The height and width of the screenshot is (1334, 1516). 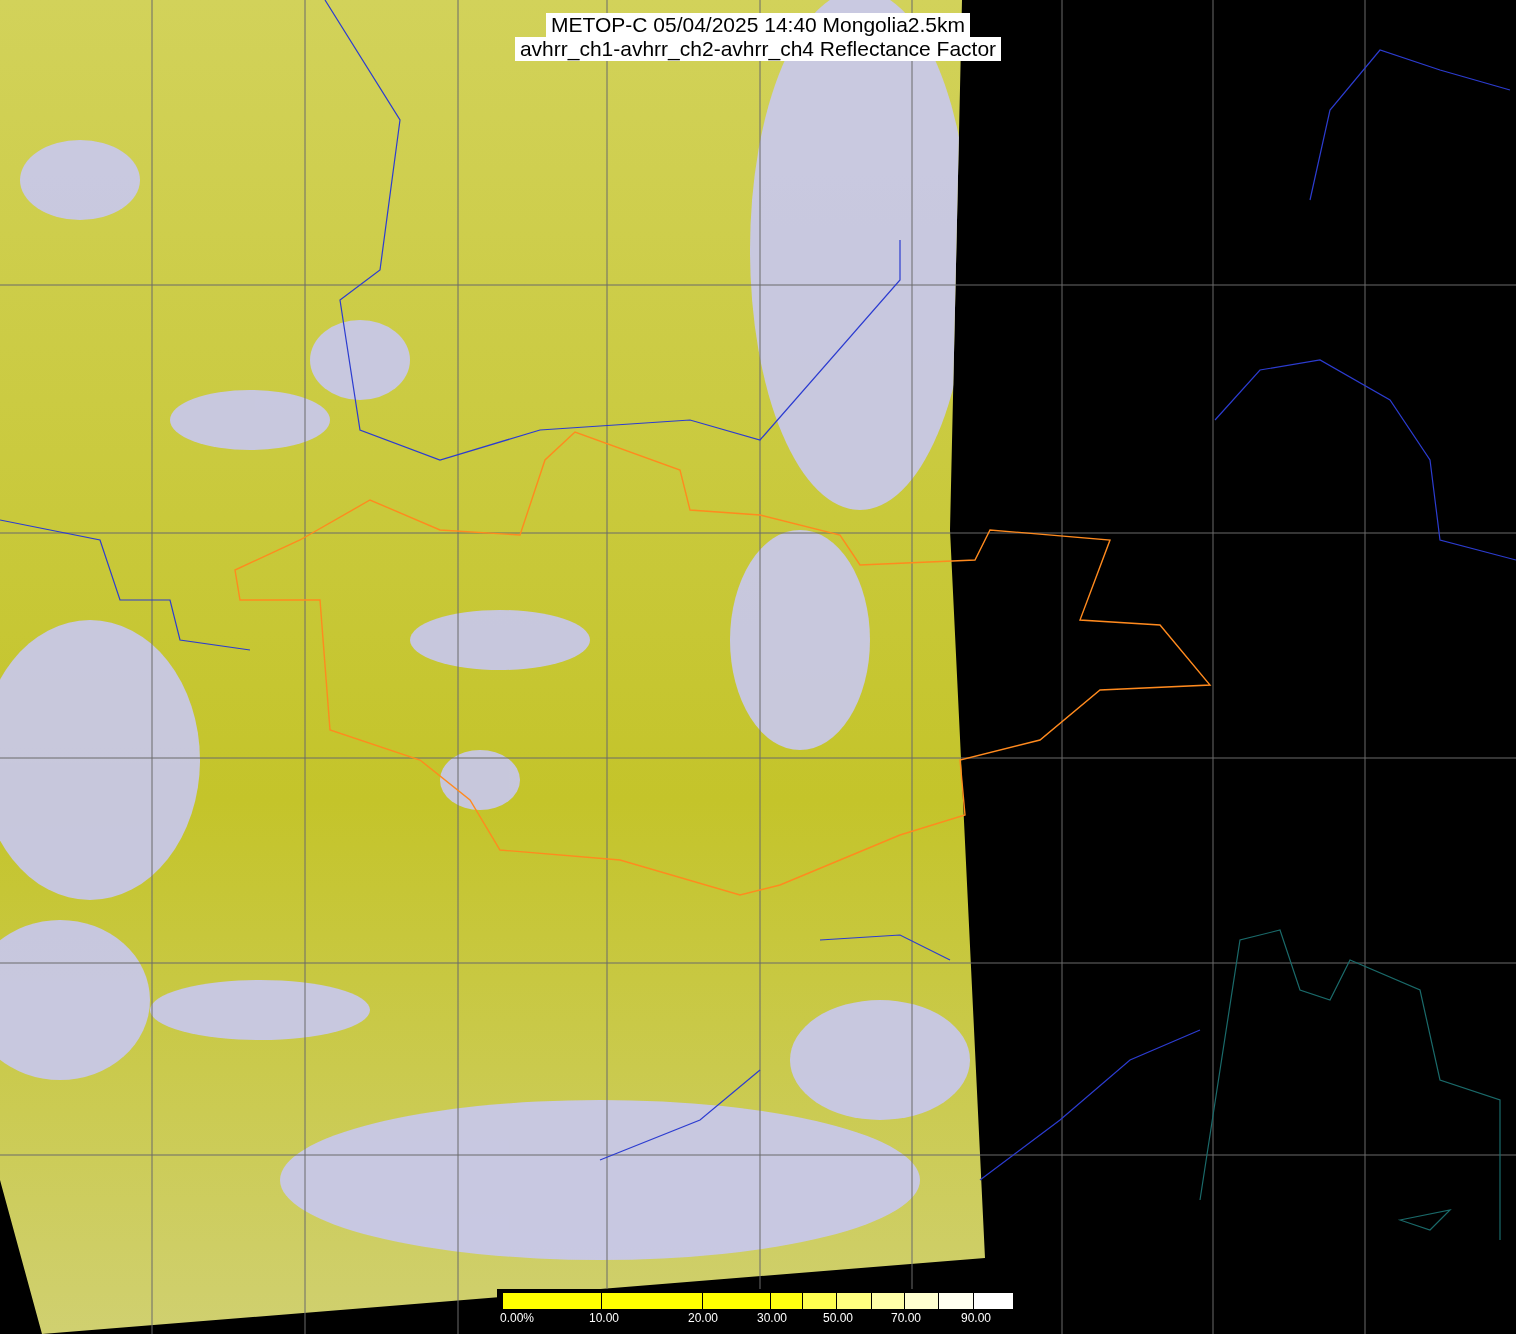 What do you see at coordinates (772, 1318) in the screenshot?
I see `scale-label: 30.00` at bounding box center [772, 1318].